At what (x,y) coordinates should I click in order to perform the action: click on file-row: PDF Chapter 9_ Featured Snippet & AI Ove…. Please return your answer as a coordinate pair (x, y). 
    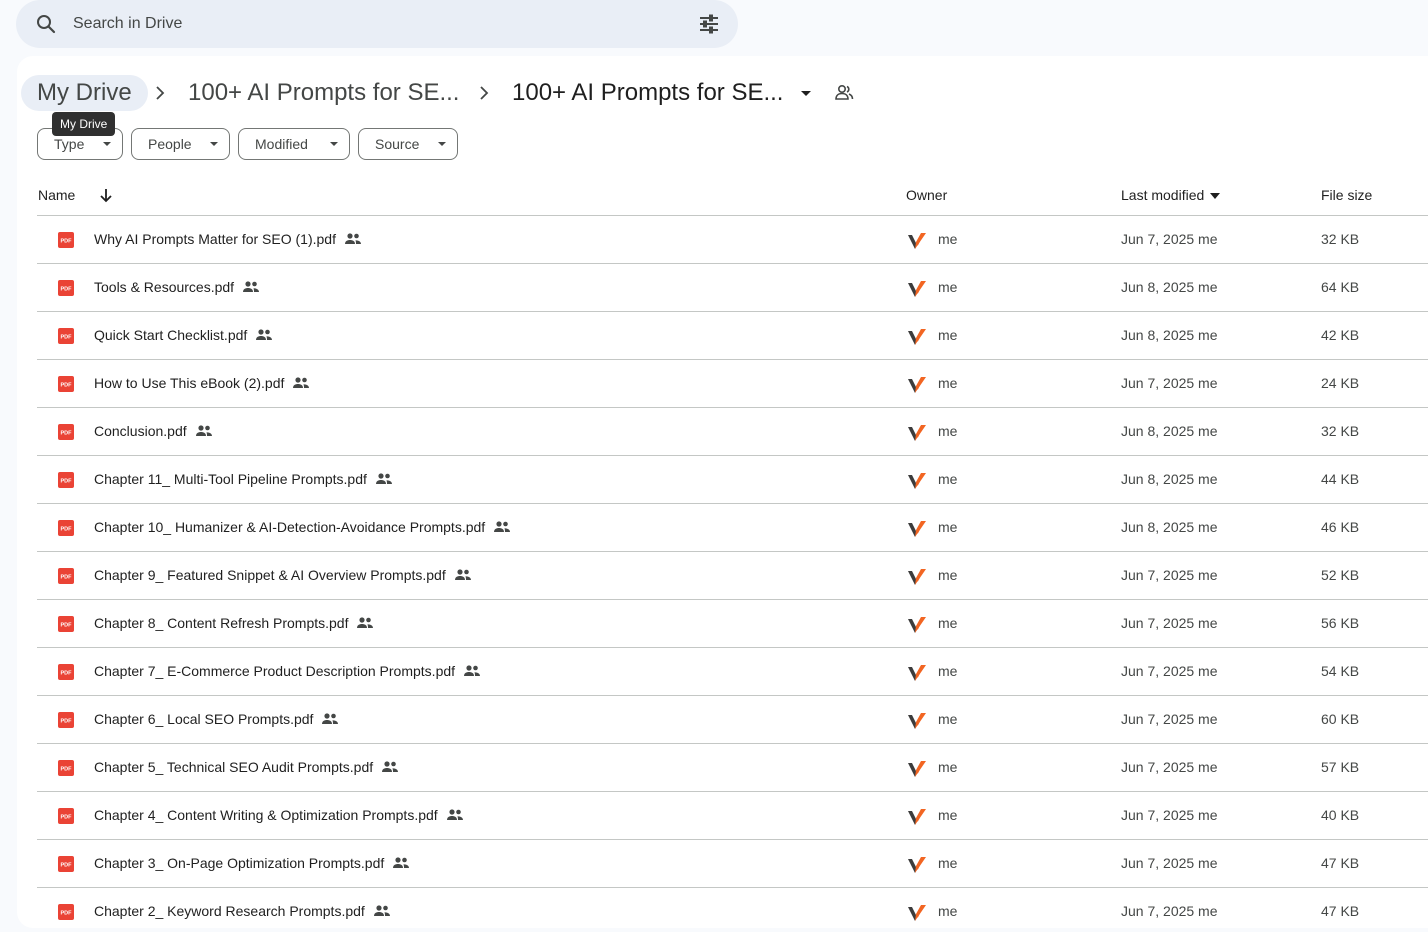
    Looking at the image, I should click on (732, 576).